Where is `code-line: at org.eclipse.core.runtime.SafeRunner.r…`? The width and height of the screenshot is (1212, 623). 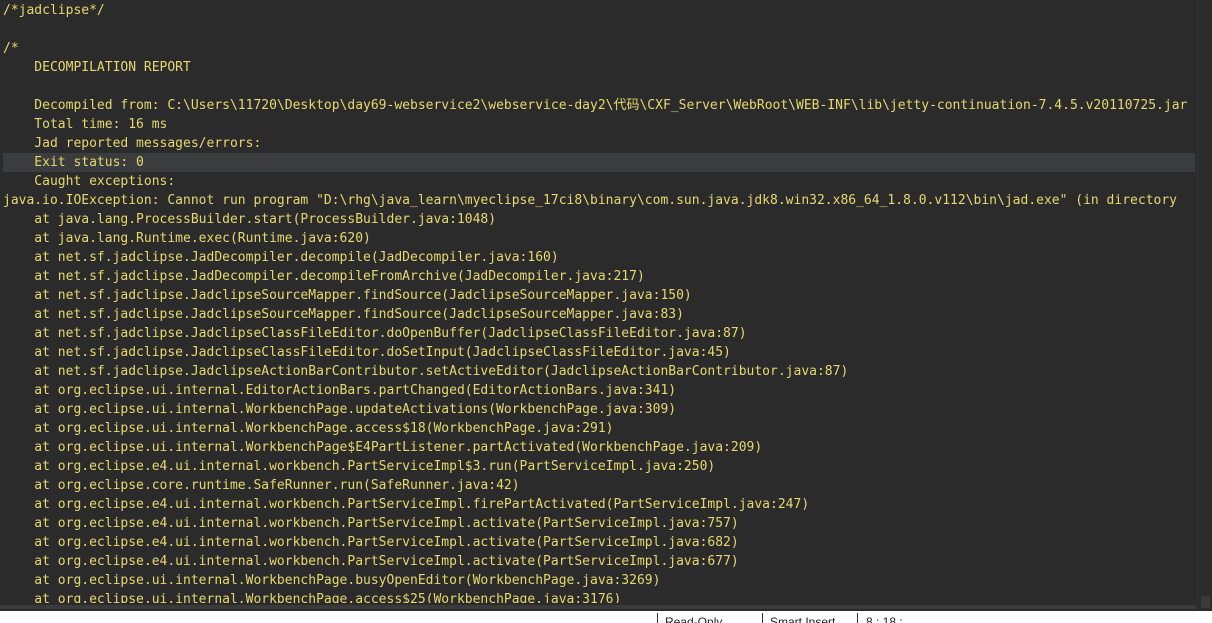
code-line: at org.eclipse.core.runtime.SafeRunner.r… is located at coordinates (599, 485).